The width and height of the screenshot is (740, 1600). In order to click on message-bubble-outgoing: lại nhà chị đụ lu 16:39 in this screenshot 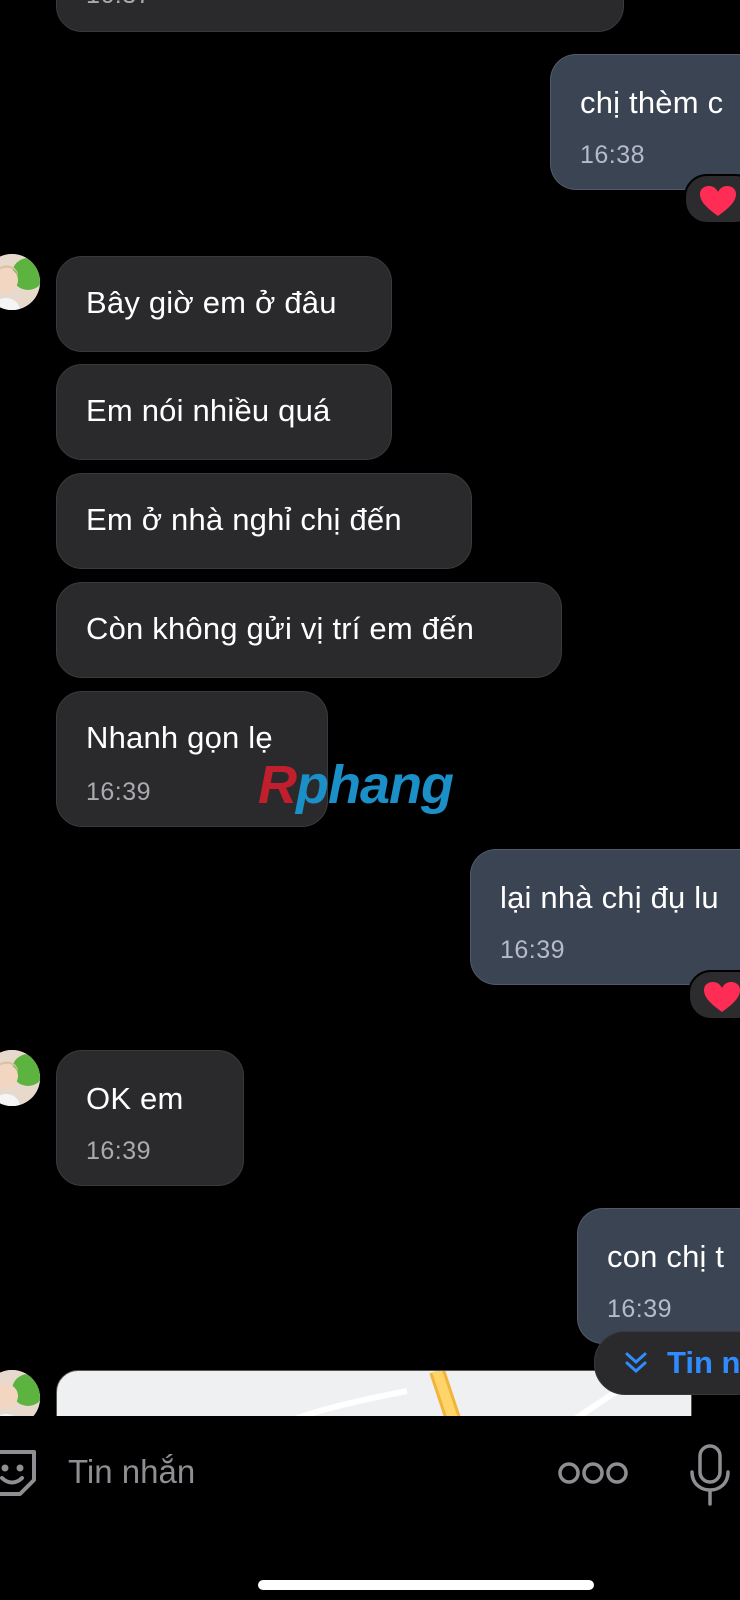, I will do `click(605, 917)`.